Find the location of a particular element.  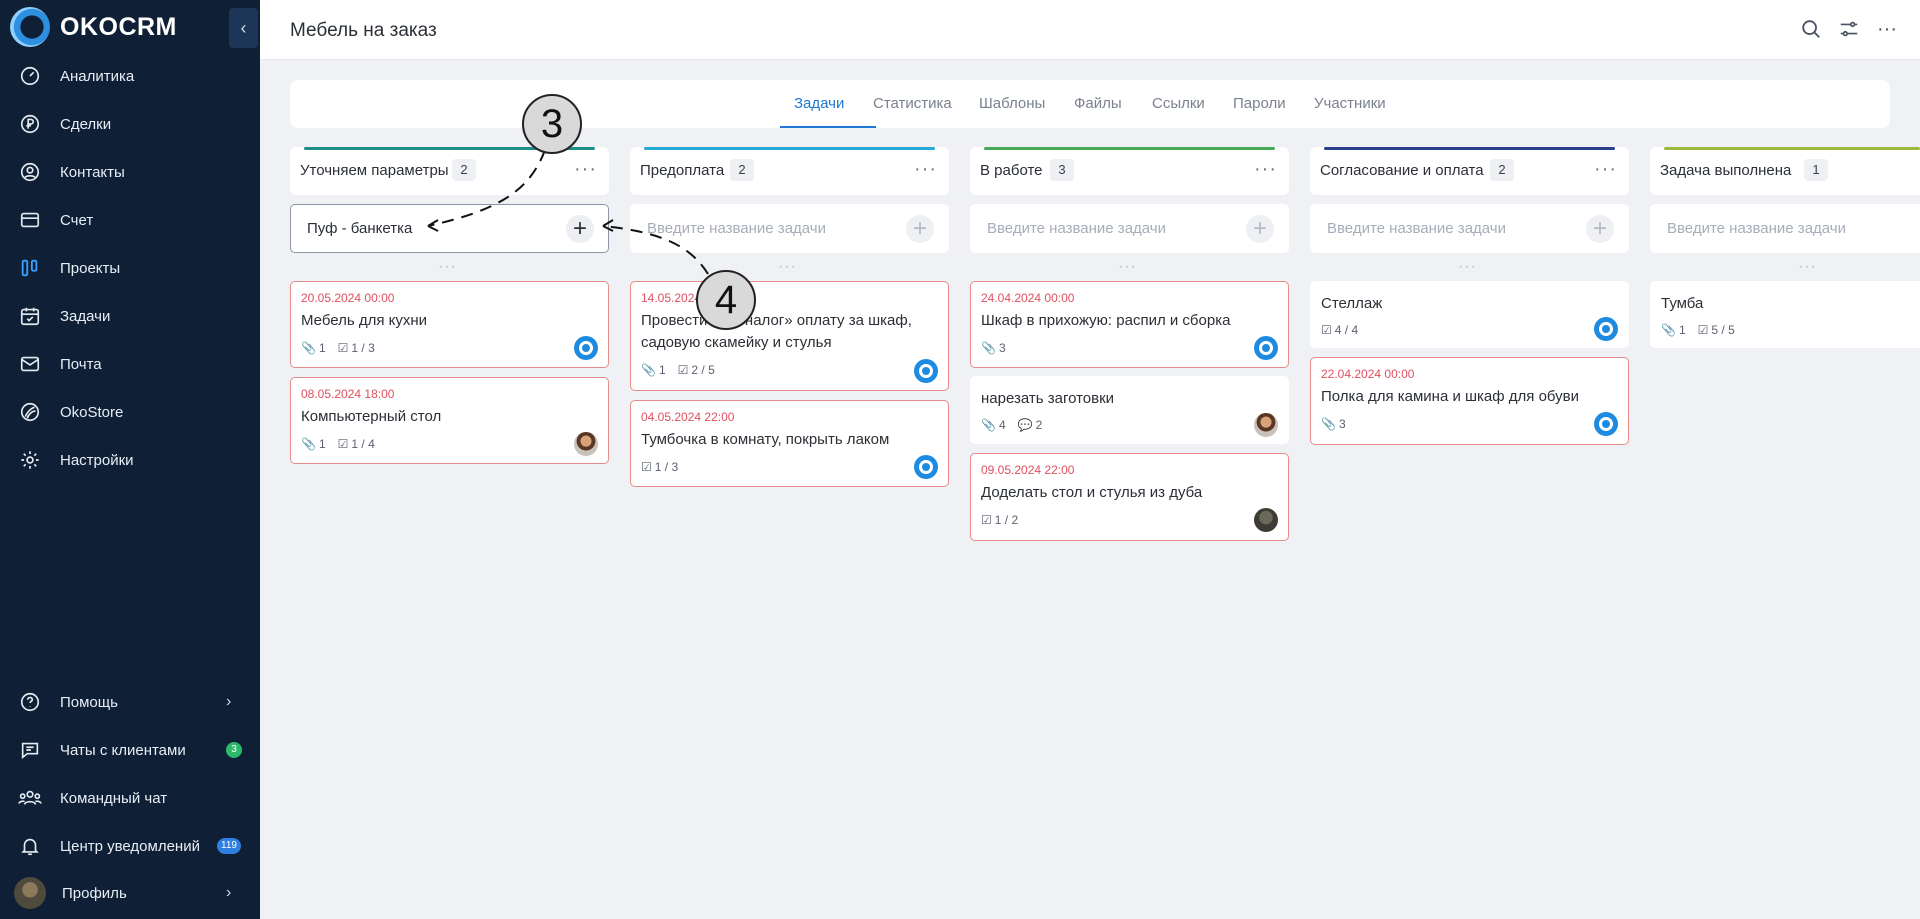

task-card: Тумба 📎 1 ☑ 5 / 5 is located at coordinates (1785, 314).